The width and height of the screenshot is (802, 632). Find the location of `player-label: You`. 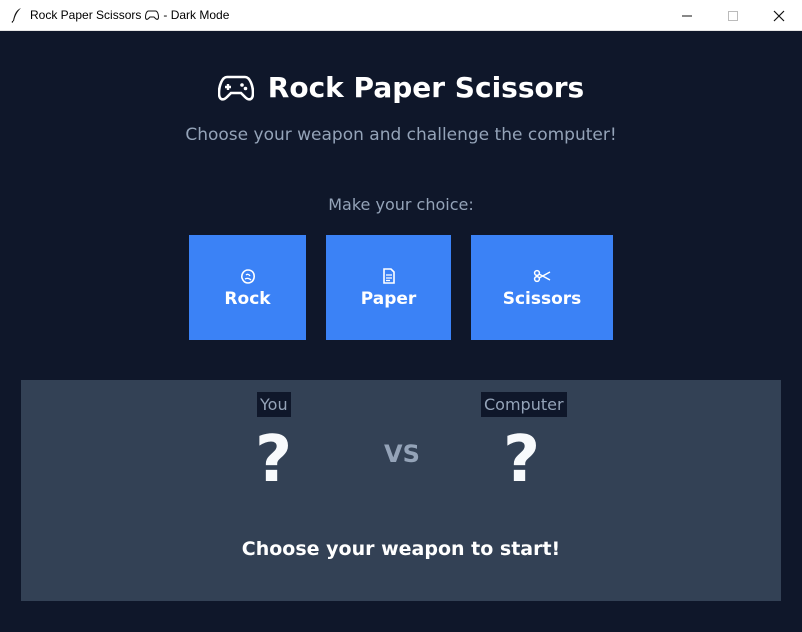

player-label: You is located at coordinates (274, 404).